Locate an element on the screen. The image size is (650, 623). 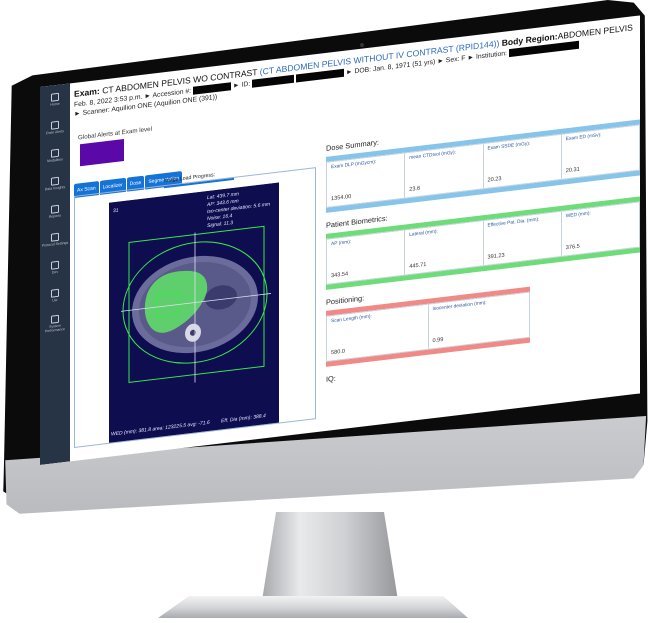
id-label: ► ID: is located at coordinates (241, 85).